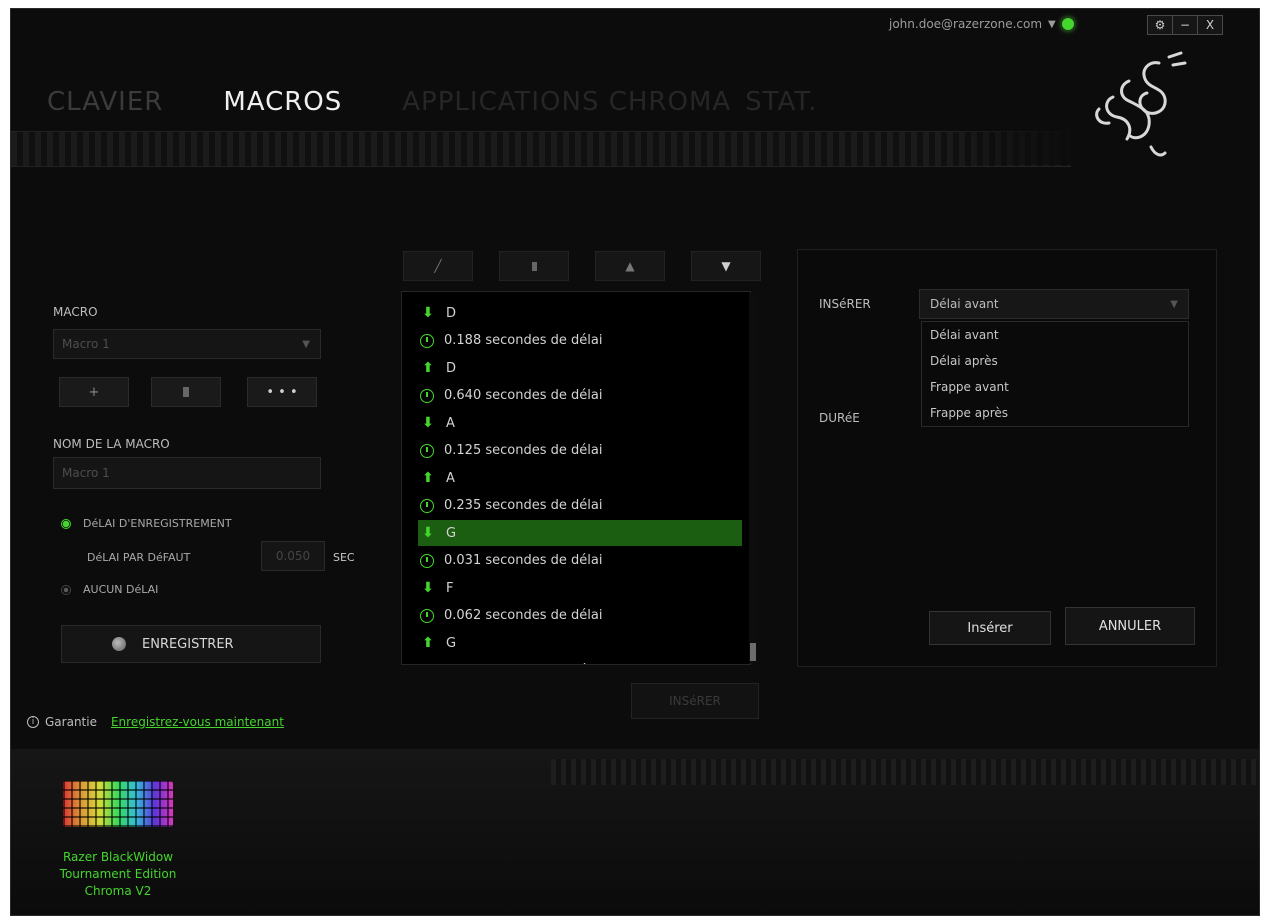 This screenshot has width=1268, height=921. Describe the element at coordinates (1067, 24) in the screenshot. I see `status-dot-icon` at that location.